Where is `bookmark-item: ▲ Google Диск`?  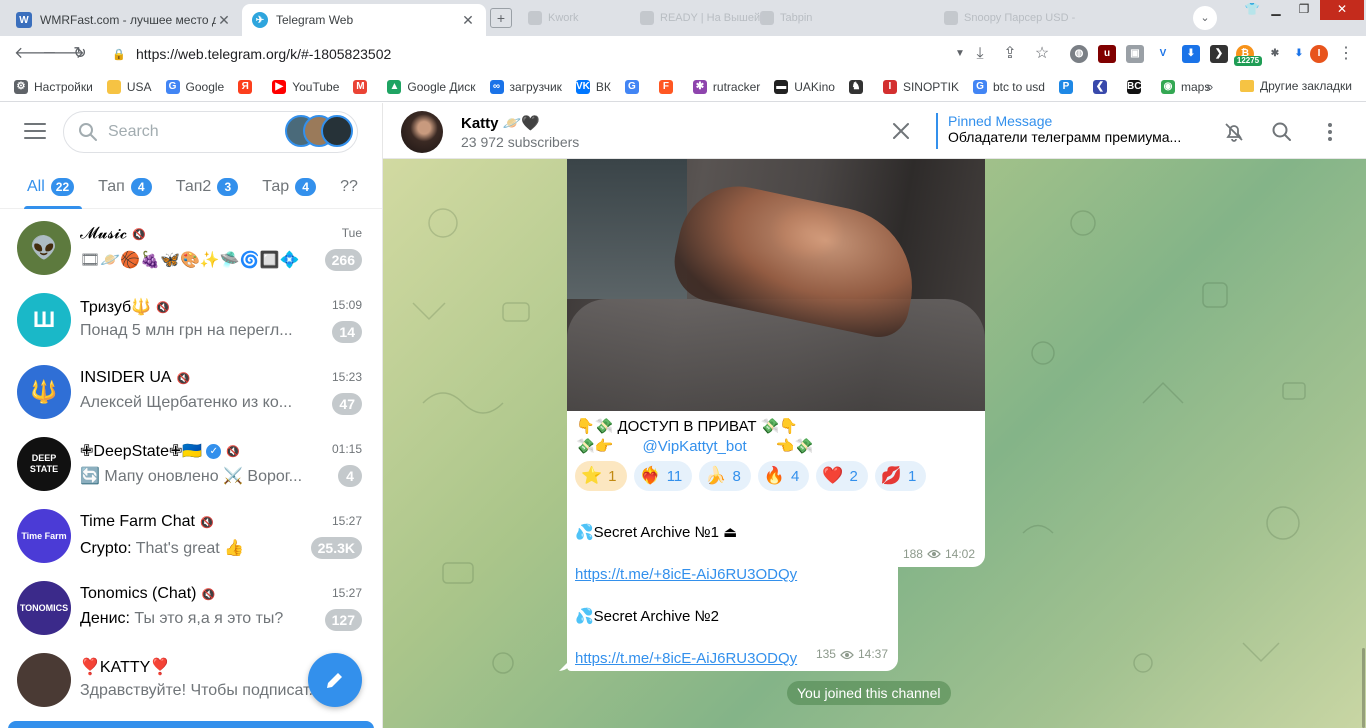 bookmark-item: ▲ Google Диск is located at coordinates (431, 86).